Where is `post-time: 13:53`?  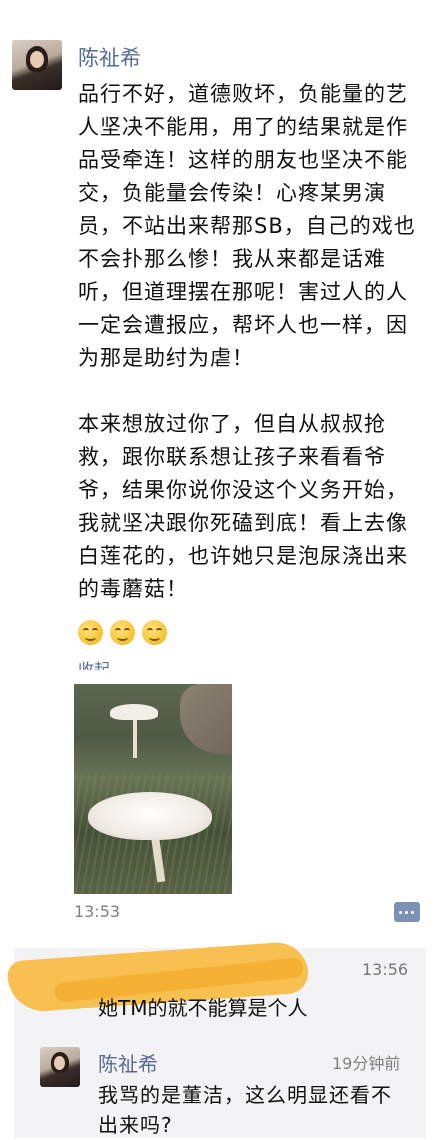 post-time: 13:53 is located at coordinates (97, 911).